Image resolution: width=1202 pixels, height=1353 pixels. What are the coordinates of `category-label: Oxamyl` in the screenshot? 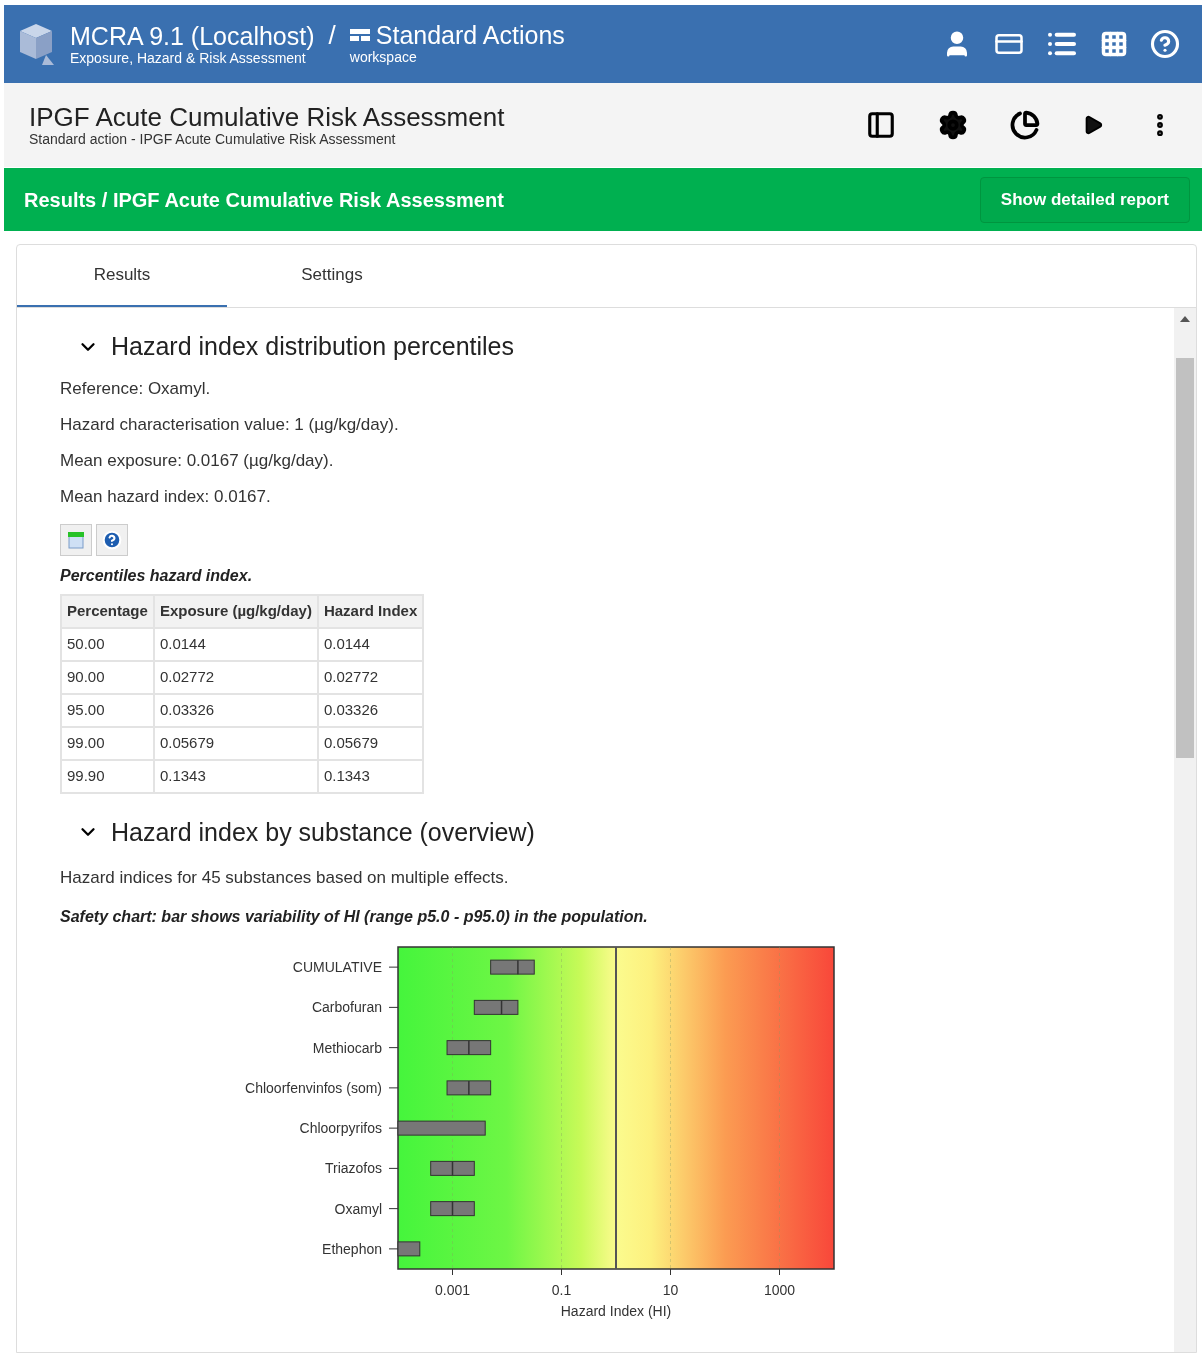 It's located at (358, 1208).